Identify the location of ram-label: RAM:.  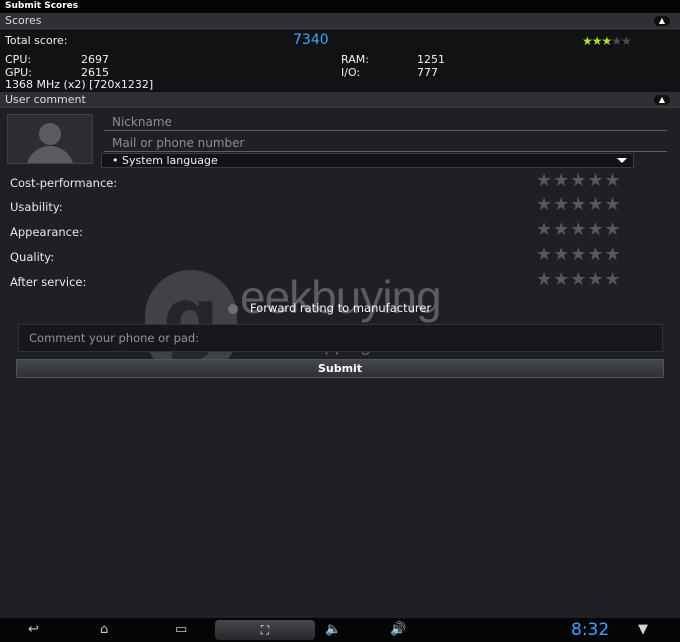
(355, 59).